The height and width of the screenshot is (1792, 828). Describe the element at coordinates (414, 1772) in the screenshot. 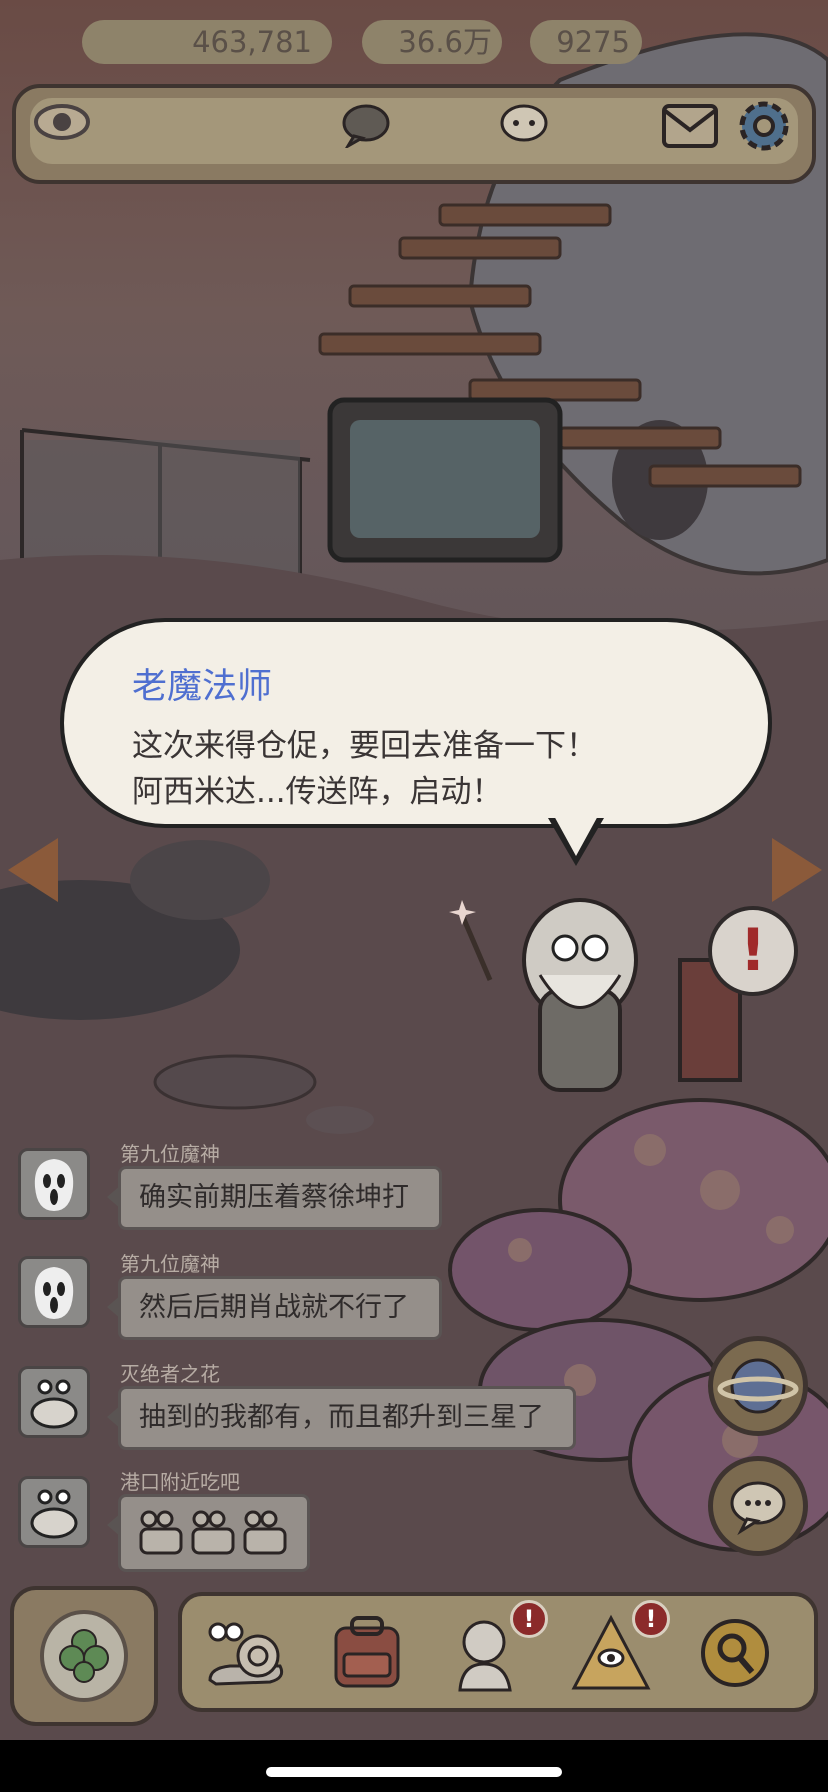

I see `home-indicator` at that location.